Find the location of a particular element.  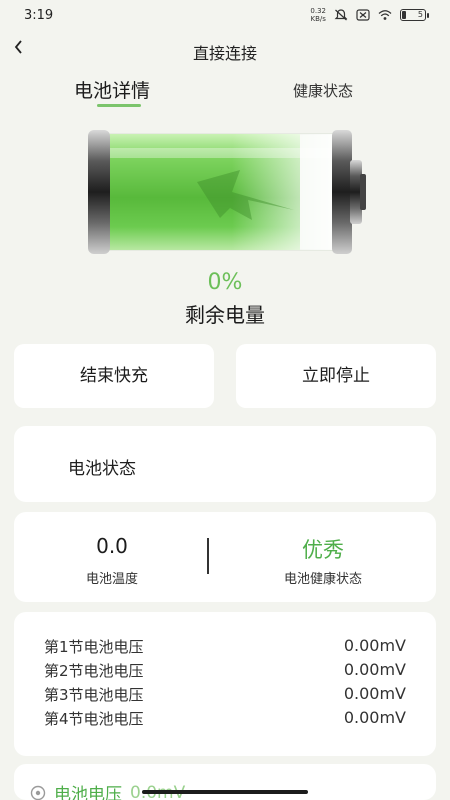

target-icon is located at coordinates (38, 792).